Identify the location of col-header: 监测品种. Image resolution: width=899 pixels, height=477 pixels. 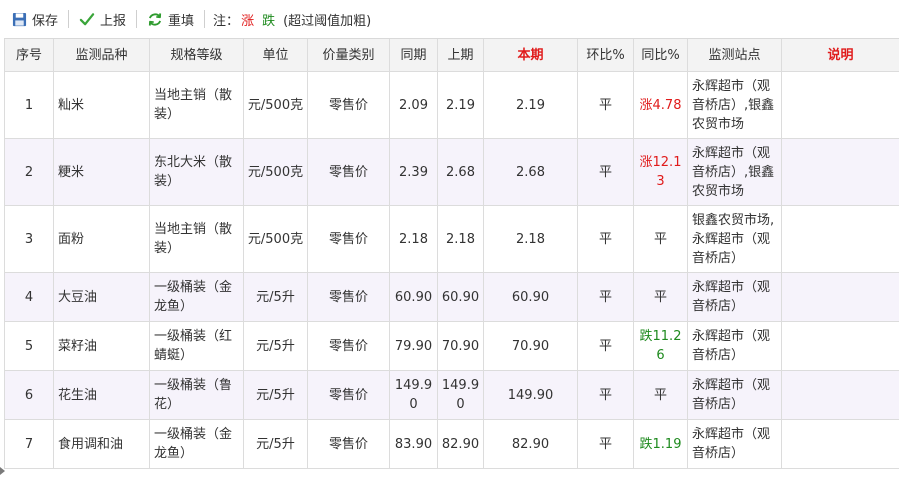
(101, 55).